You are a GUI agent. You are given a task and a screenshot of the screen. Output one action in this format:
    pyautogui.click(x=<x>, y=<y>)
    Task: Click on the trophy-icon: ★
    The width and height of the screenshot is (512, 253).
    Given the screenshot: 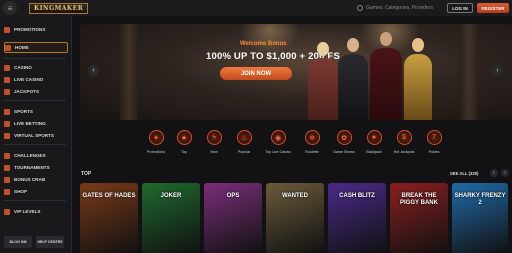 What is the action you would take?
    pyautogui.click(x=184, y=137)
    